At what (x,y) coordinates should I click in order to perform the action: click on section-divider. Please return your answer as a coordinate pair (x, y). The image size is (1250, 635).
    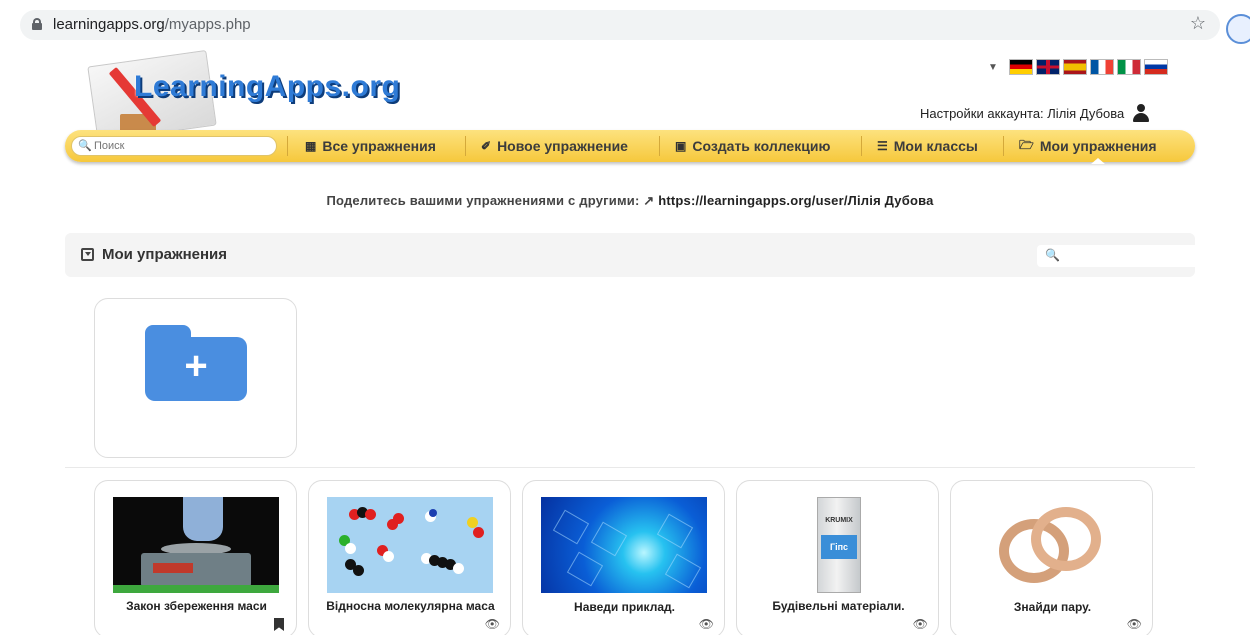
    Looking at the image, I should click on (630, 467).